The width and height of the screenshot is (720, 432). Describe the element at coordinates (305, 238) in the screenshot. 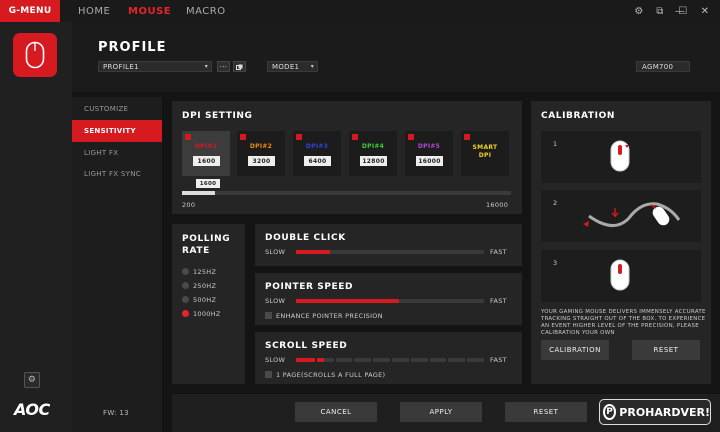

I see `double-click-title: DOUBLE CLICK` at that location.